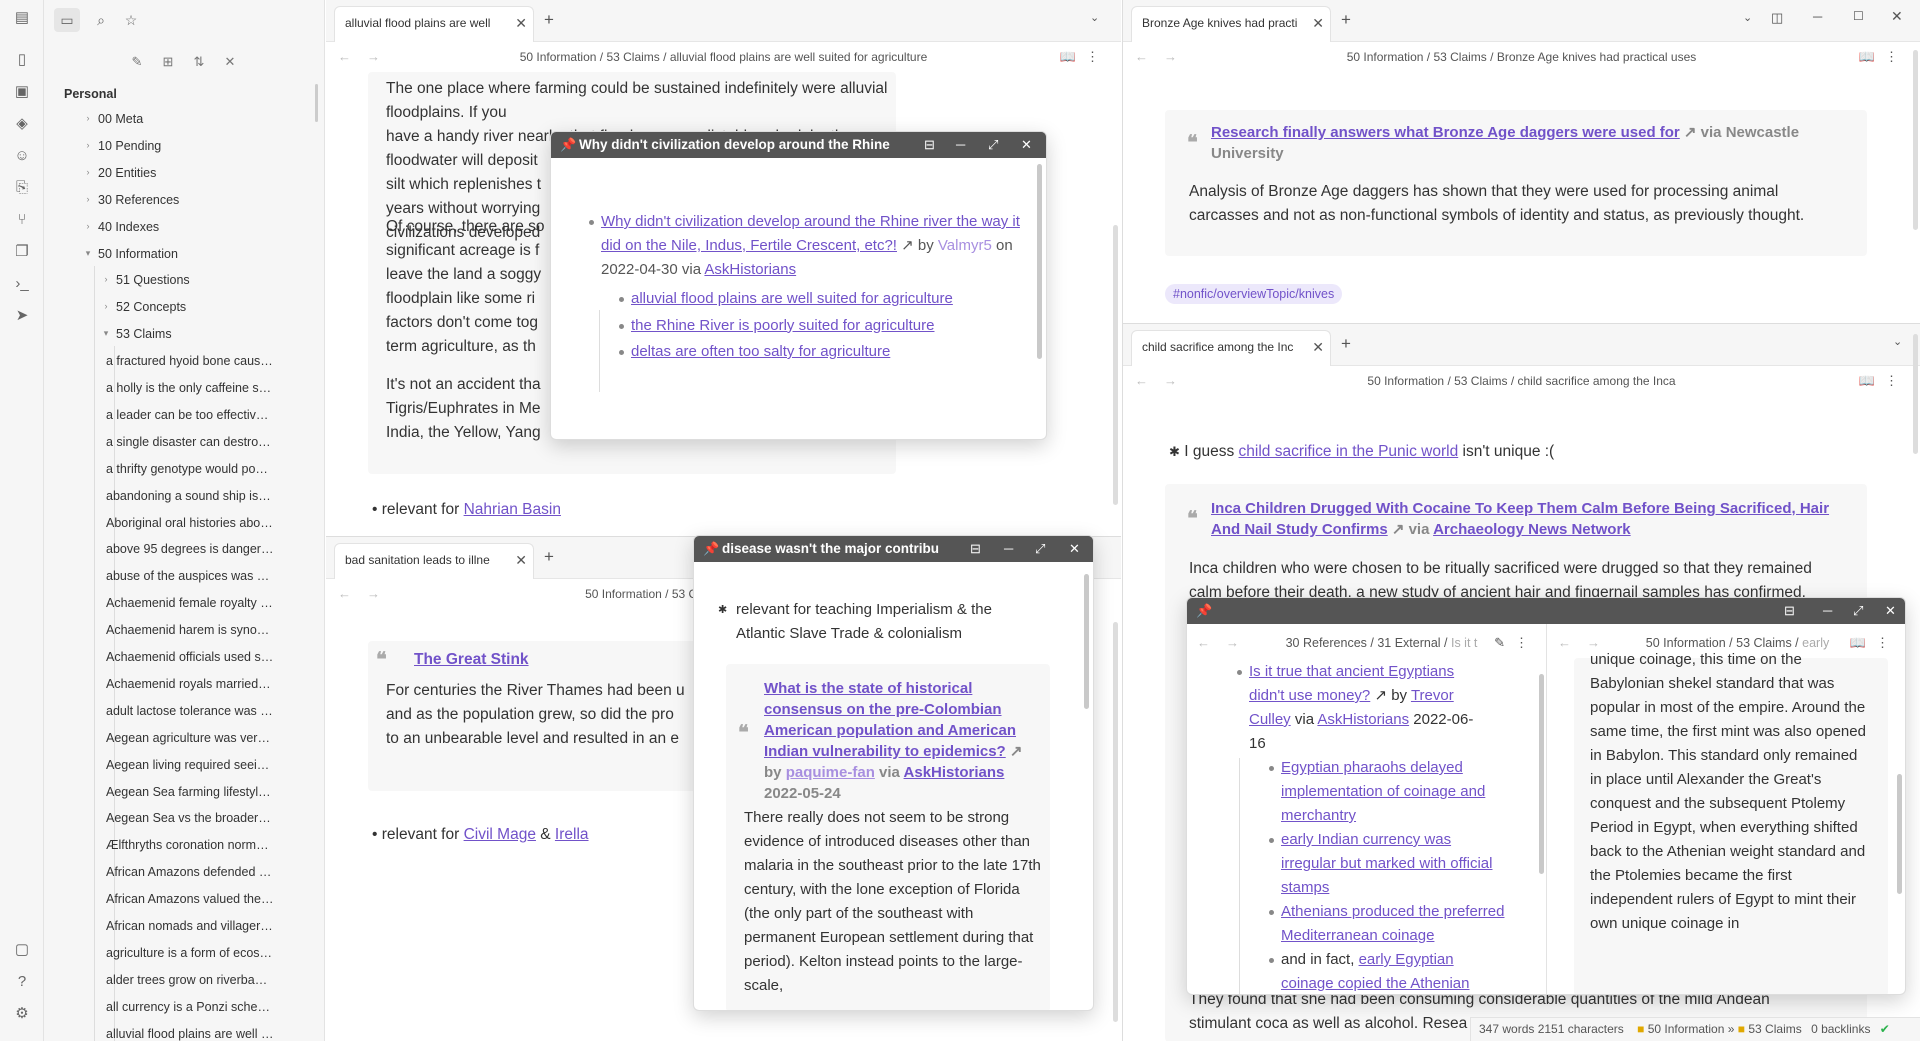  I want to click on new-folder-icon: ⊞, so click(168, 62).